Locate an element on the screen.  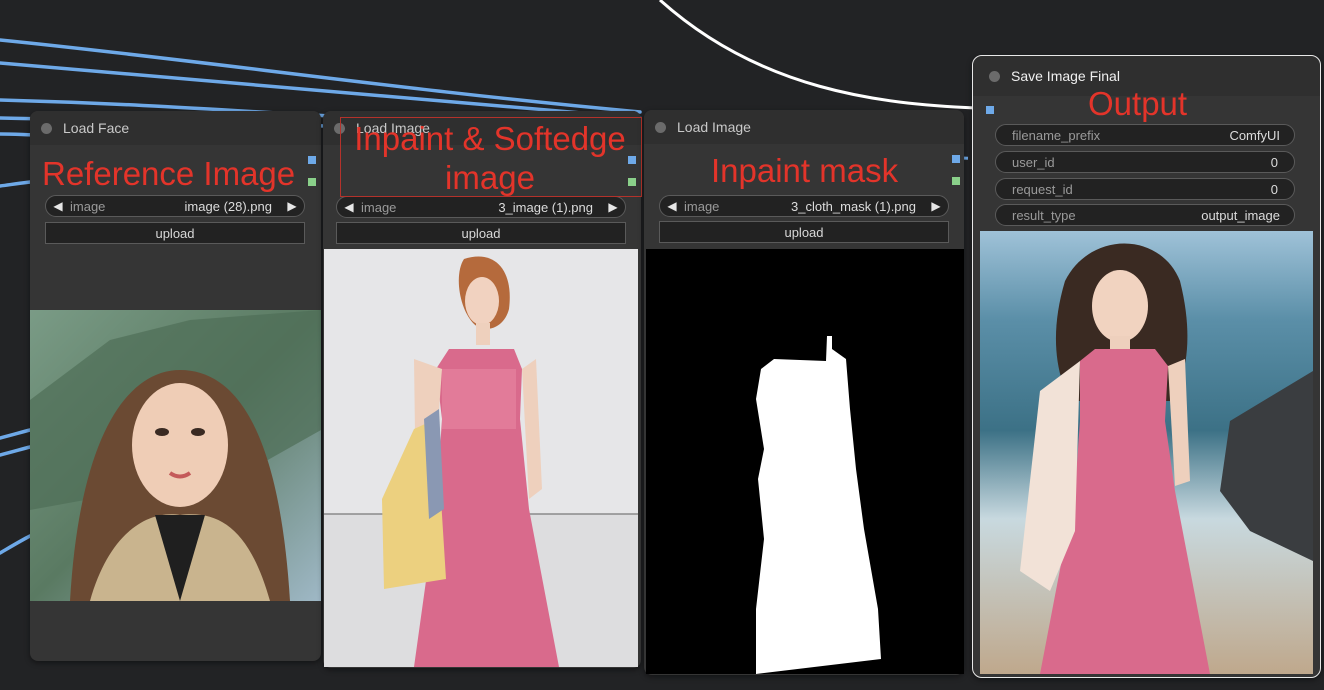
field-request-id: request_id 0 is located at coordinates (1145, 189).